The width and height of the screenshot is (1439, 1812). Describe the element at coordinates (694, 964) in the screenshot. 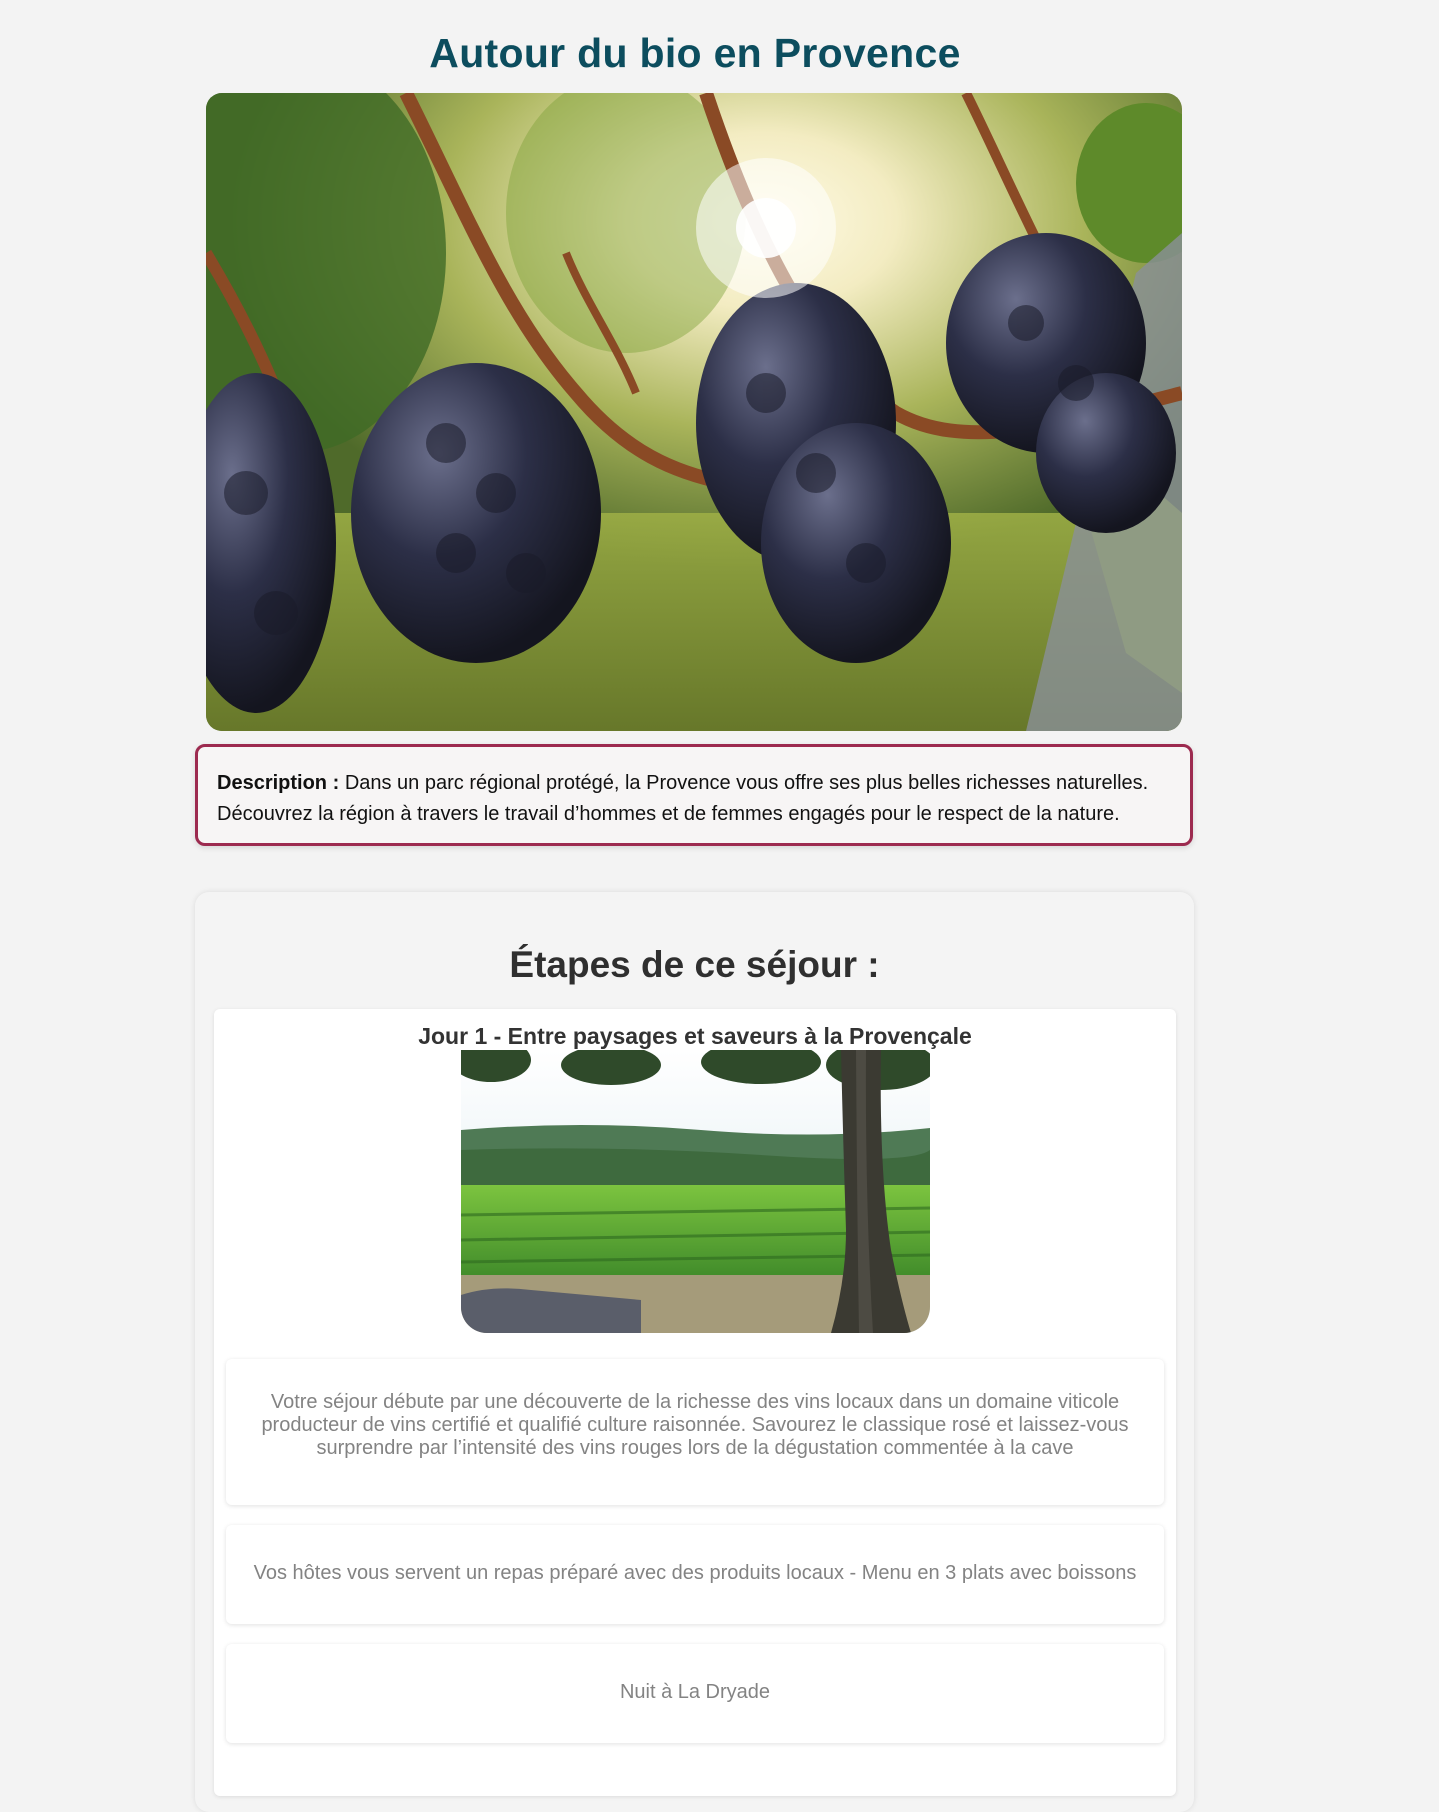

I see `steps-title: Étapes de ce séjour :` at that location.